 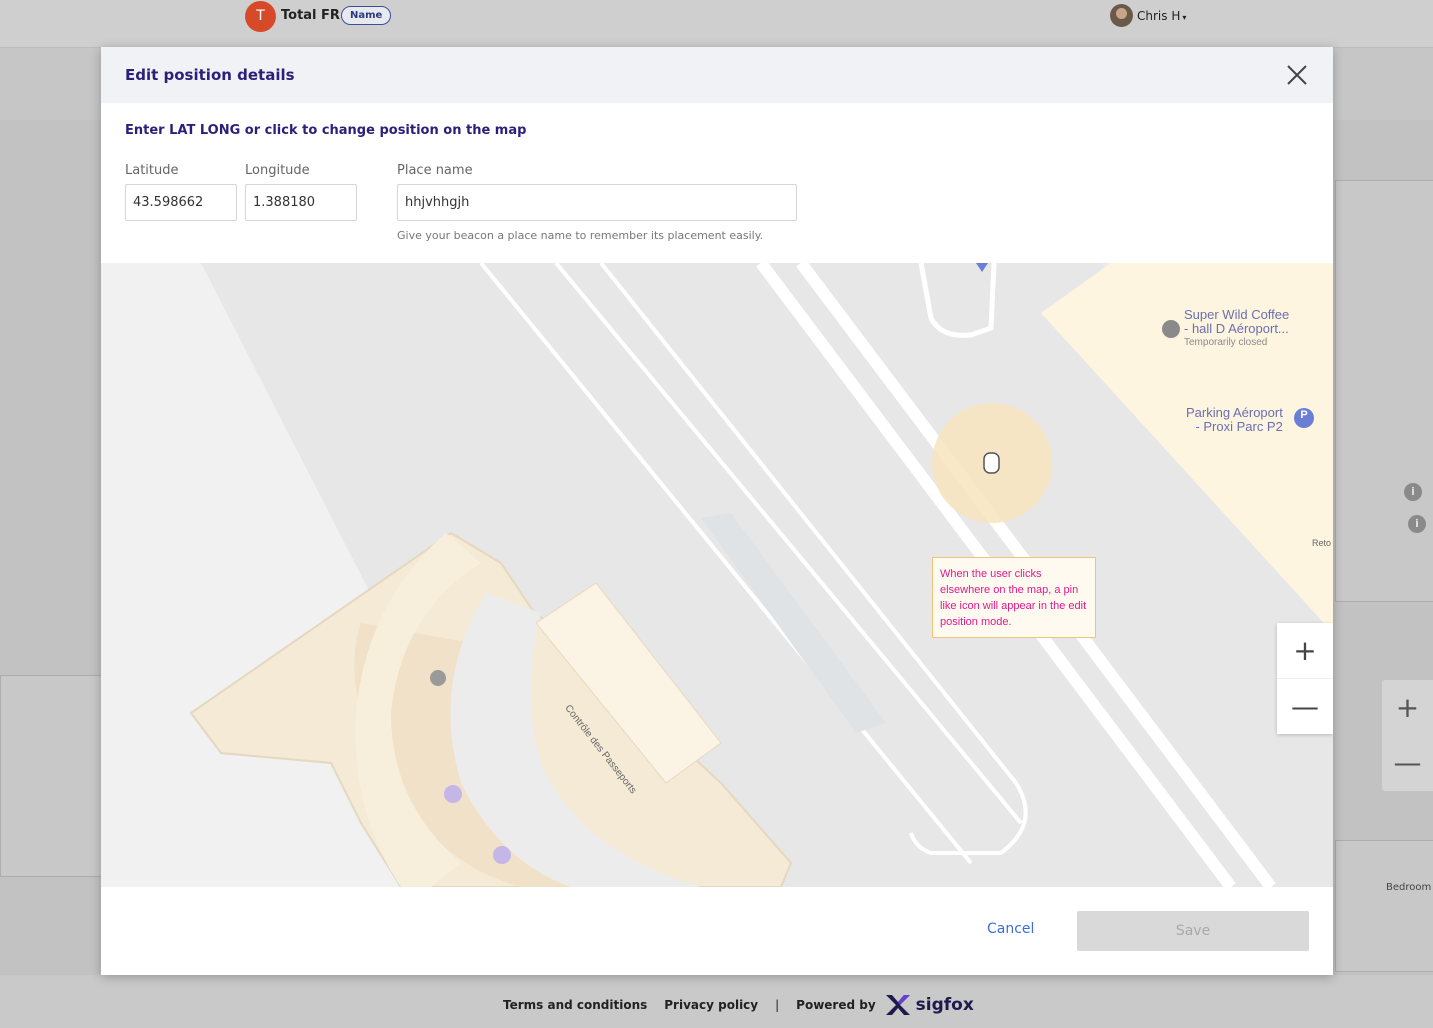 I want to click on latitude-label: Latitude, so click(x=152, y=170).